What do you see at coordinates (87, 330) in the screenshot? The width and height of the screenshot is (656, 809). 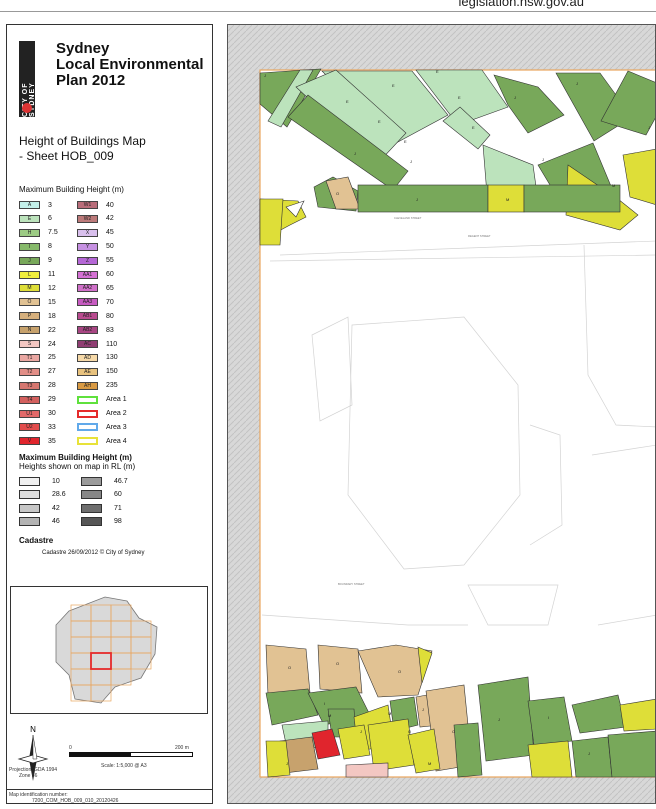 I see `legend-swatch: AB2` at bounding box center [87, 330].